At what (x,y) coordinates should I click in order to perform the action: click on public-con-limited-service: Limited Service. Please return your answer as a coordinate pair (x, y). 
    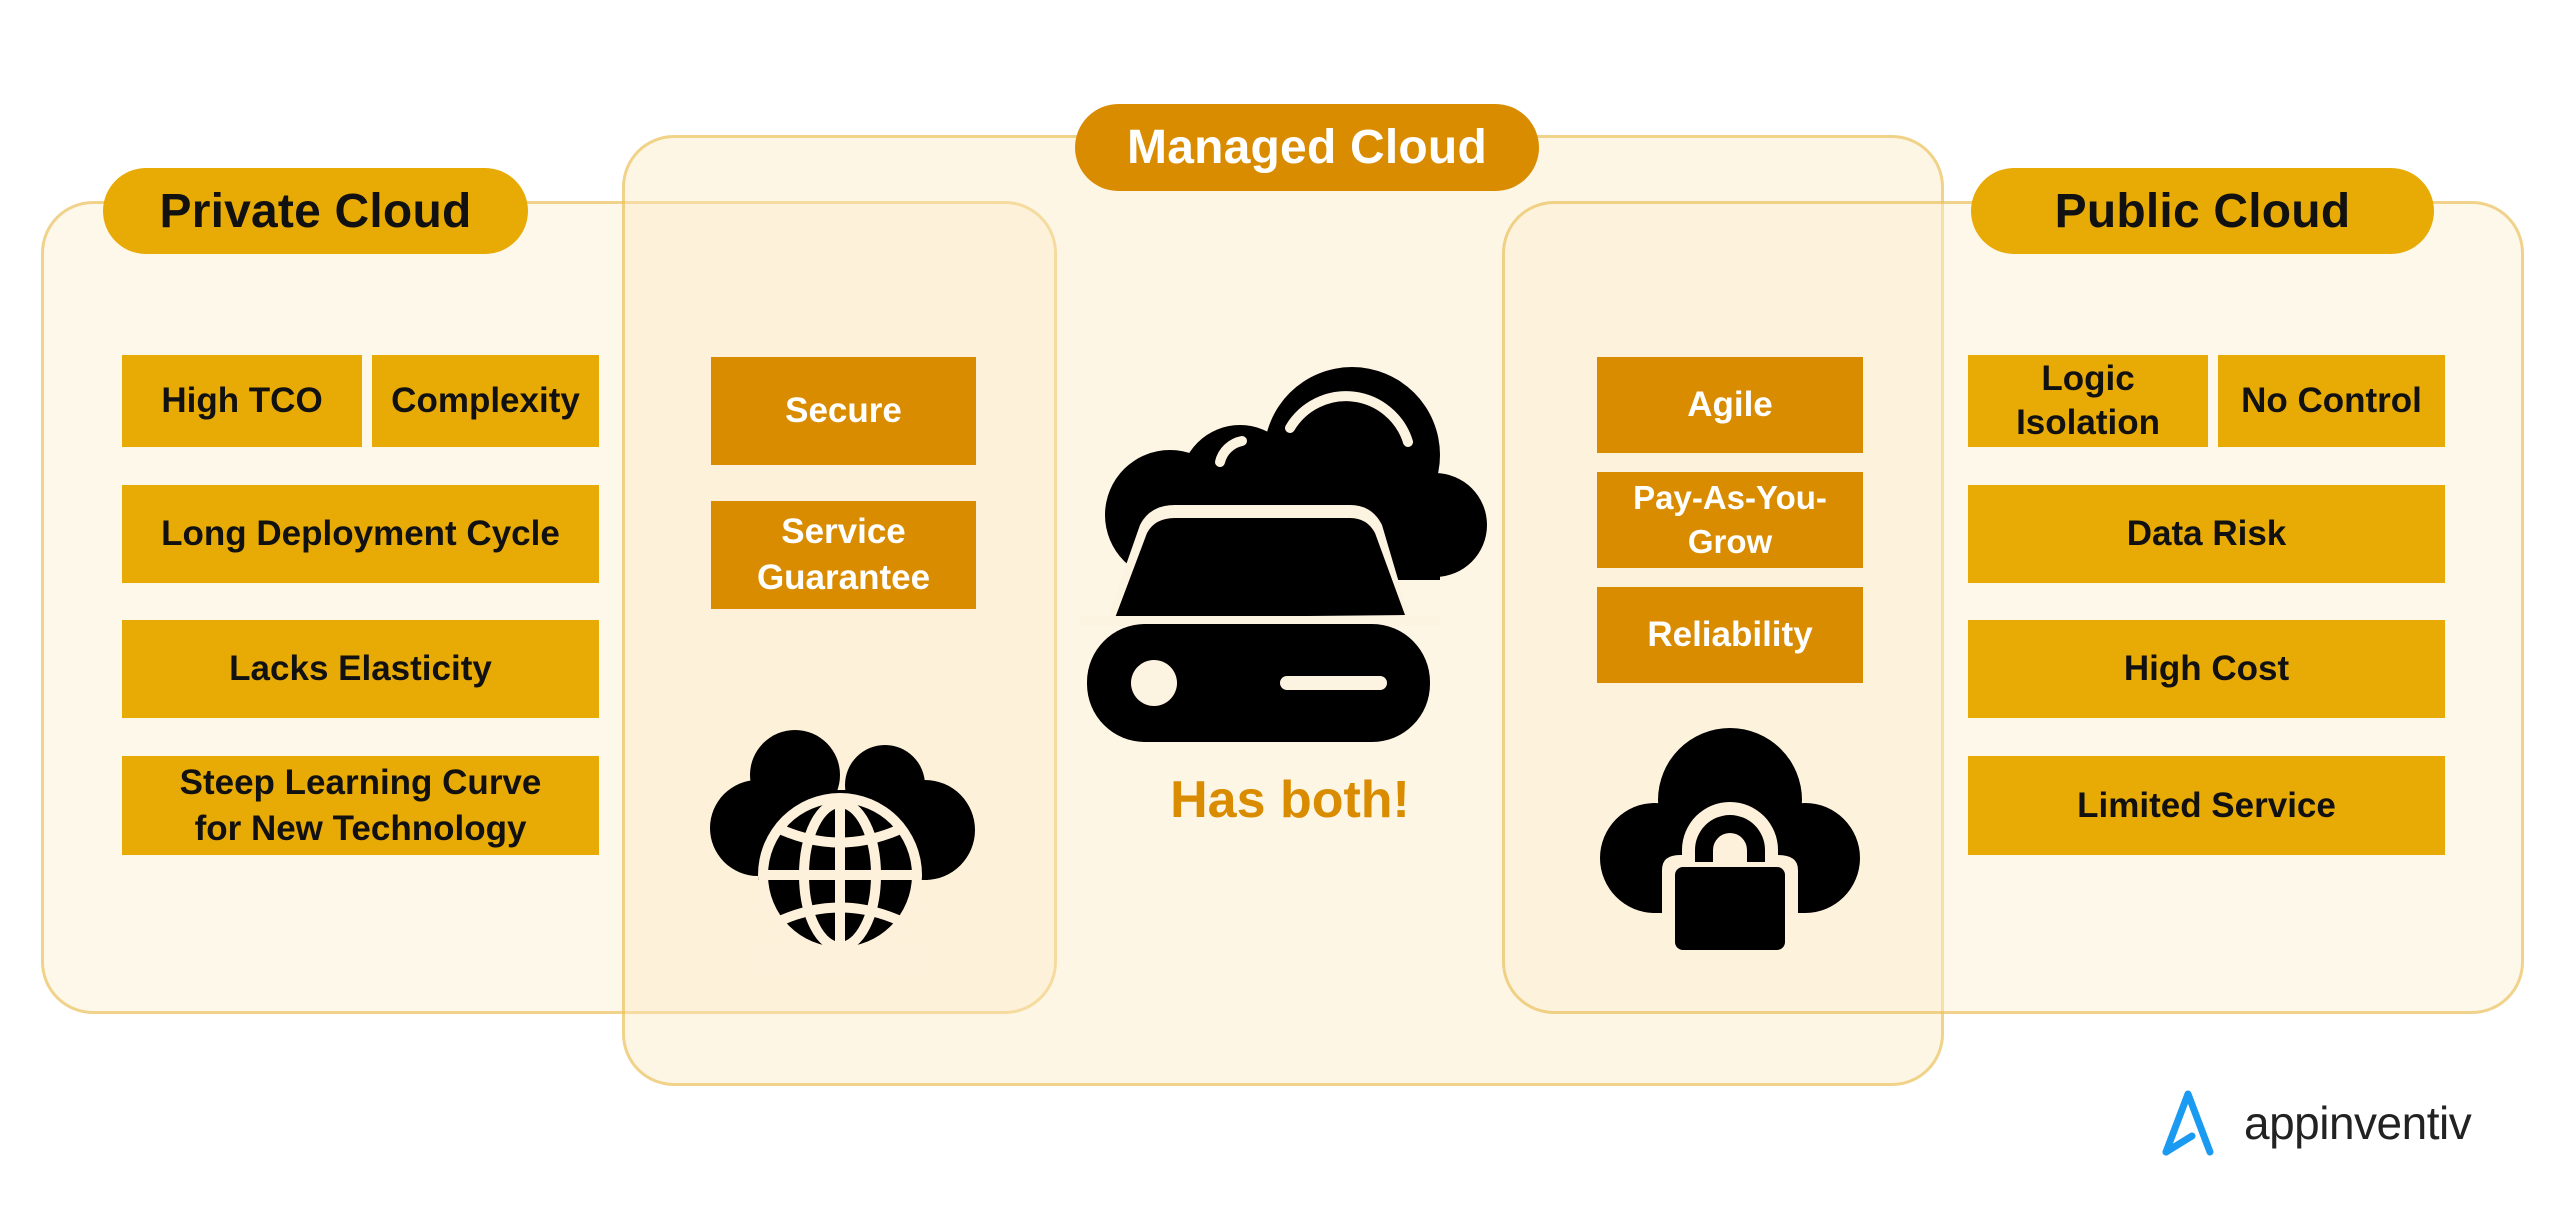
    Looking at the image, I should click on (2206, 805).